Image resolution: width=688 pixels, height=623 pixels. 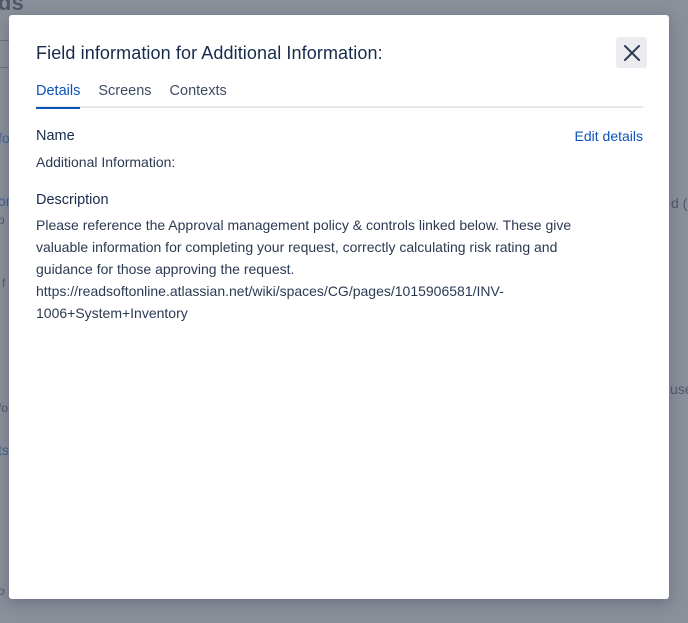 I want to click on background-text-fragment: fo, so click(x=4, y=408).